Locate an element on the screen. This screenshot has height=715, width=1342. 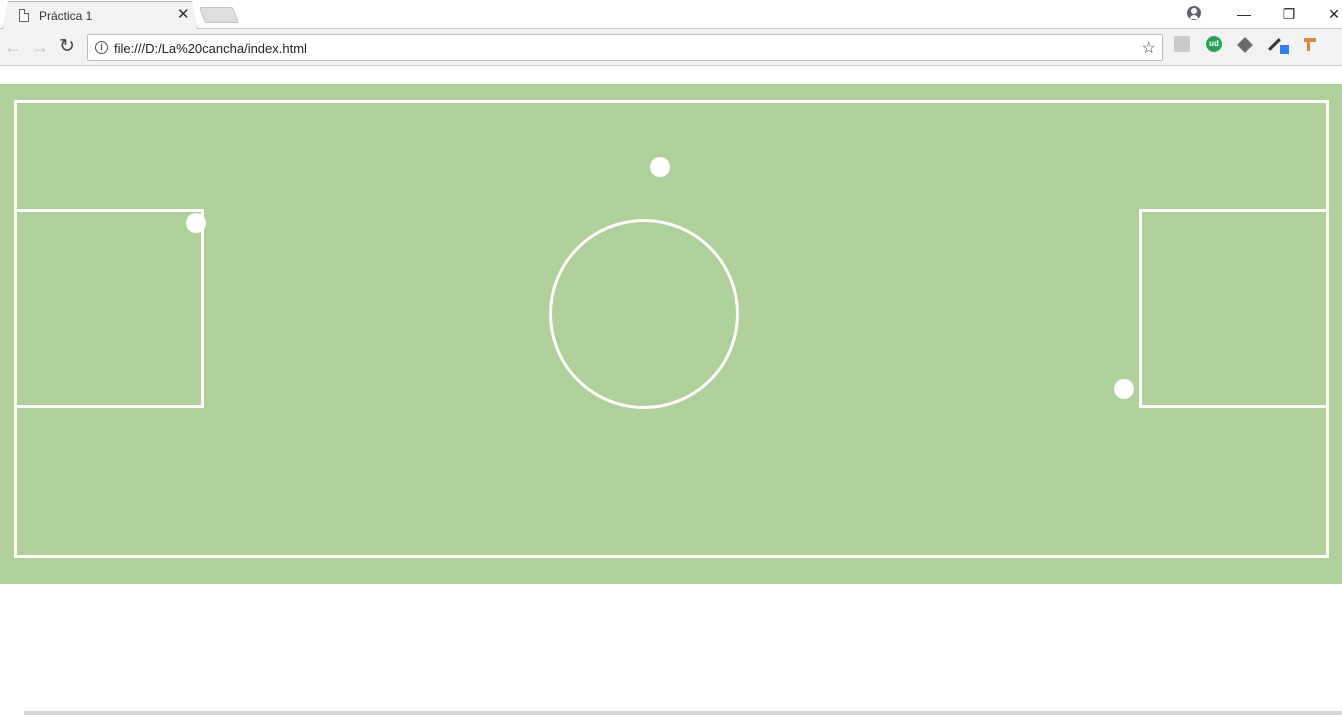
ball-top is located at coordinates (660, 167).